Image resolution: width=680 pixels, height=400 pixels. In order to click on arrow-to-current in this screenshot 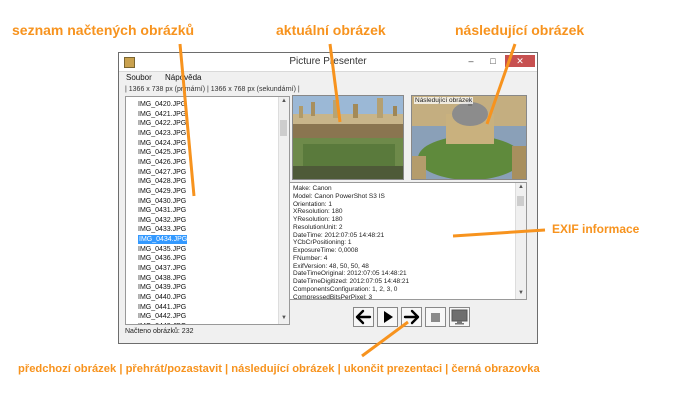, I will do `click(335, 83)`.